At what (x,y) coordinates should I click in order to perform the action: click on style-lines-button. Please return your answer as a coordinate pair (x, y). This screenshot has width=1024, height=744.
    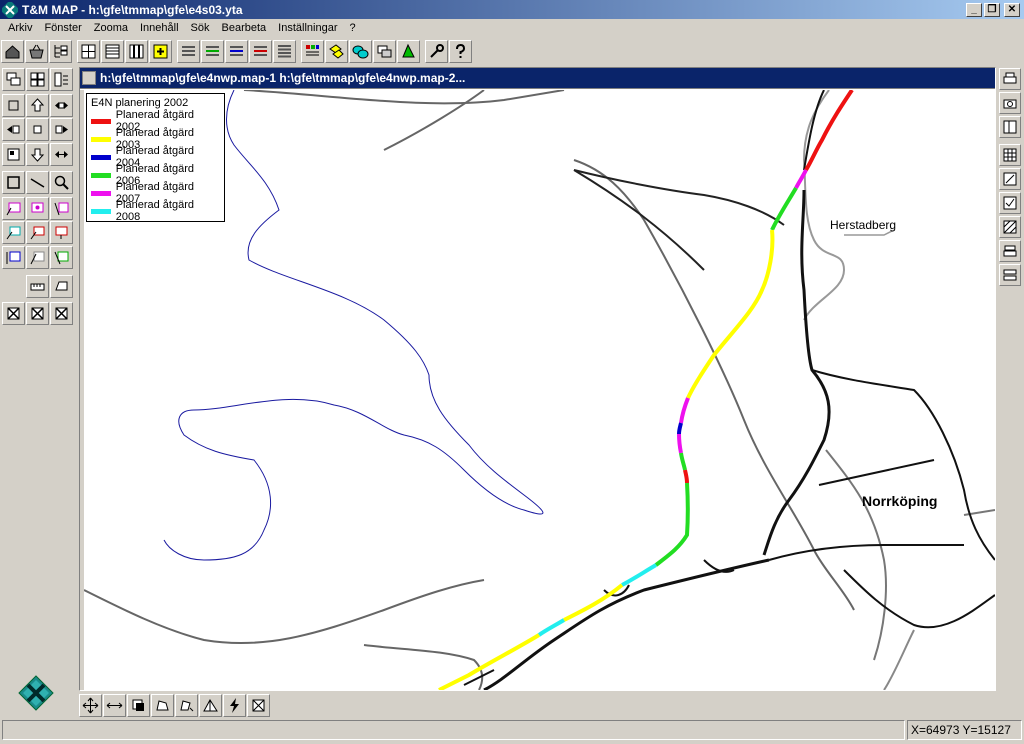
    Looking at the image, I should click on (188, 51).